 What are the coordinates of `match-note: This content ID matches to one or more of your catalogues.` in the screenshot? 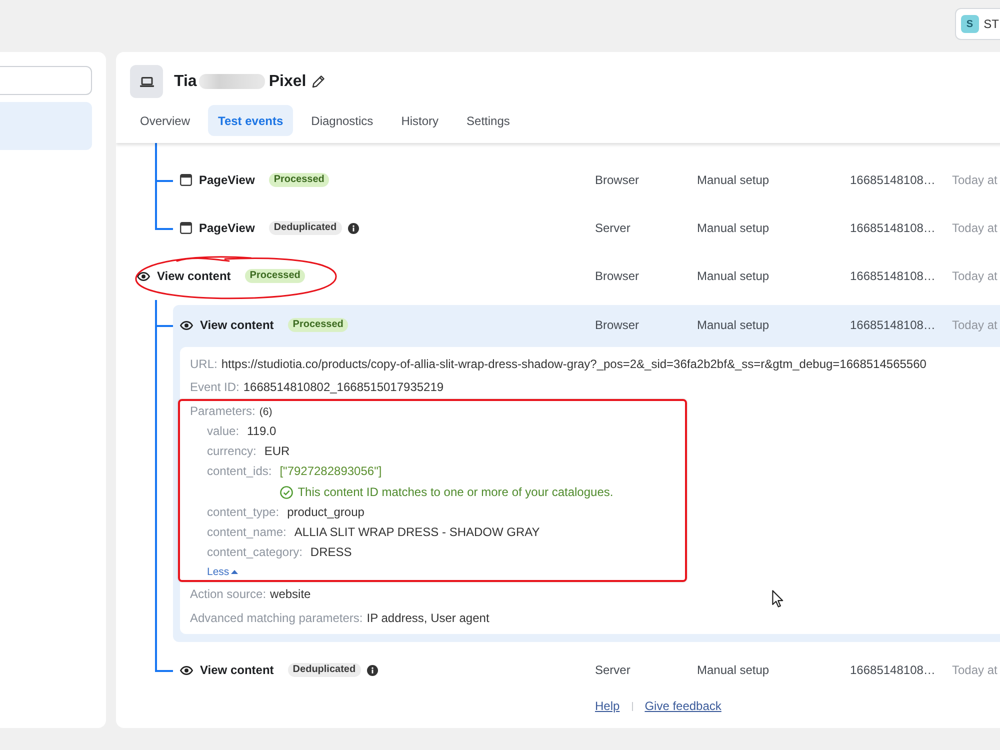 It's located at (456, 492).